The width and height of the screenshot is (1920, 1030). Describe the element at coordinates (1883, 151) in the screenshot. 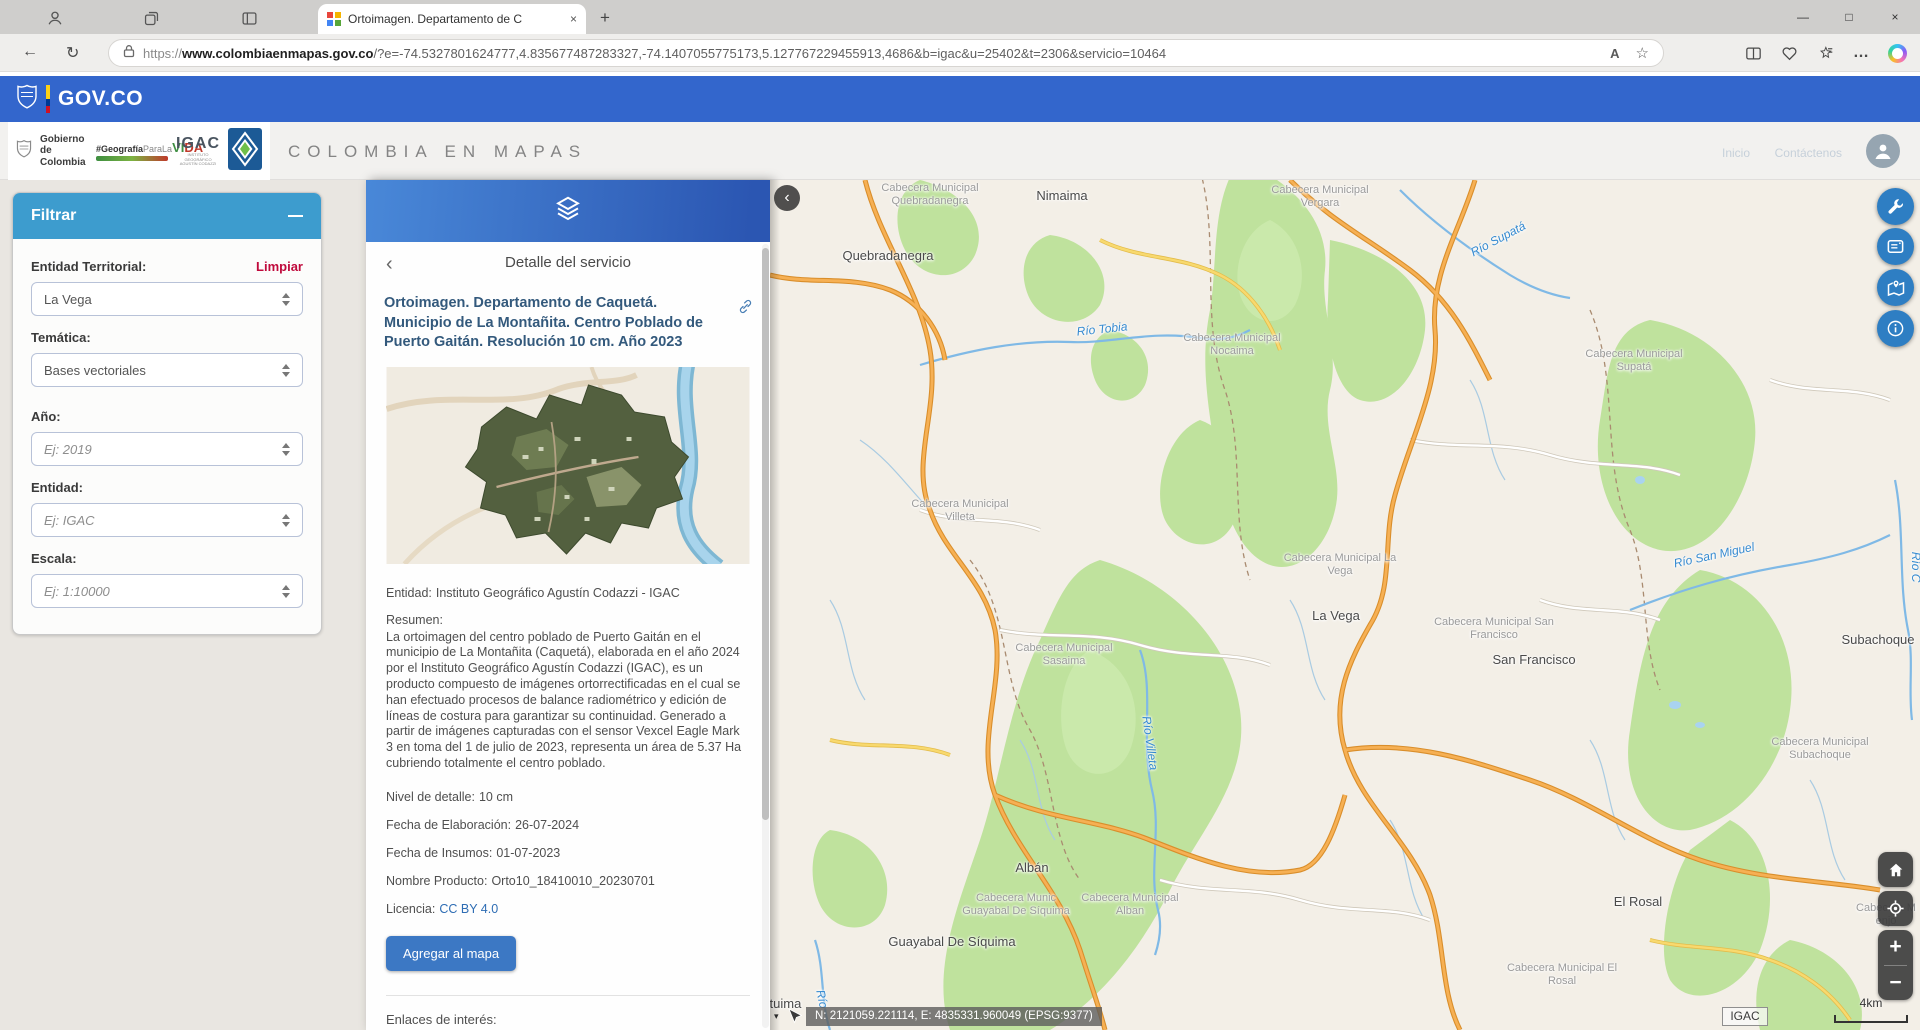

I see `user-avatar` at that location.